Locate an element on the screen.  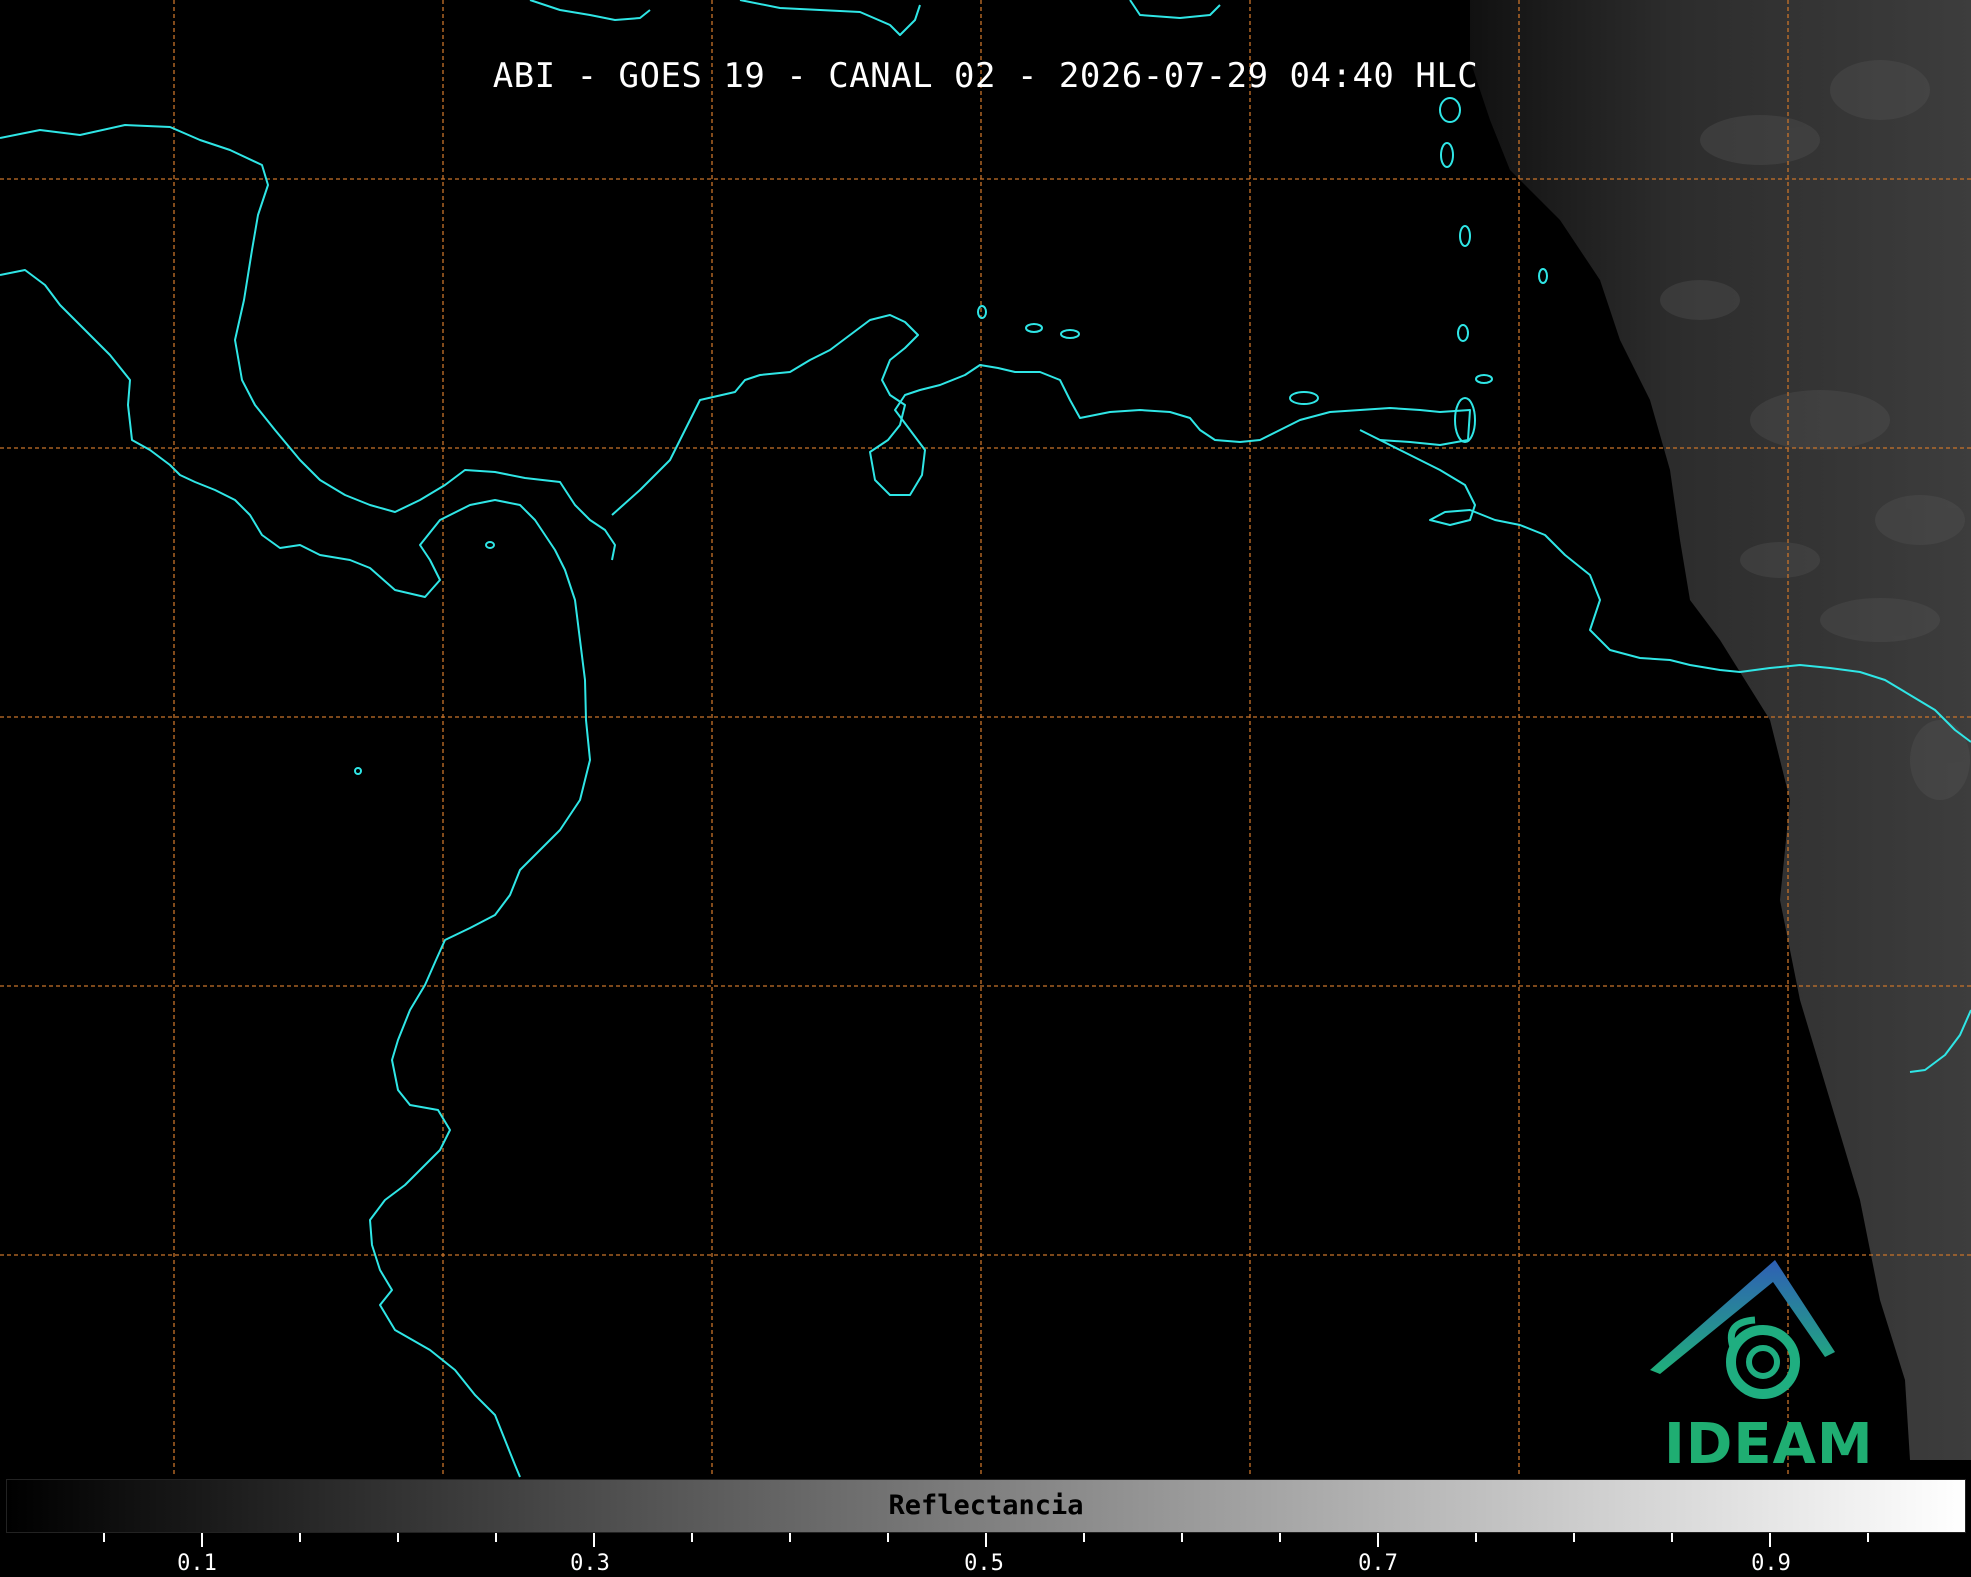
colorbar-label: Reflectancia is located at coordinates (986, 1505).